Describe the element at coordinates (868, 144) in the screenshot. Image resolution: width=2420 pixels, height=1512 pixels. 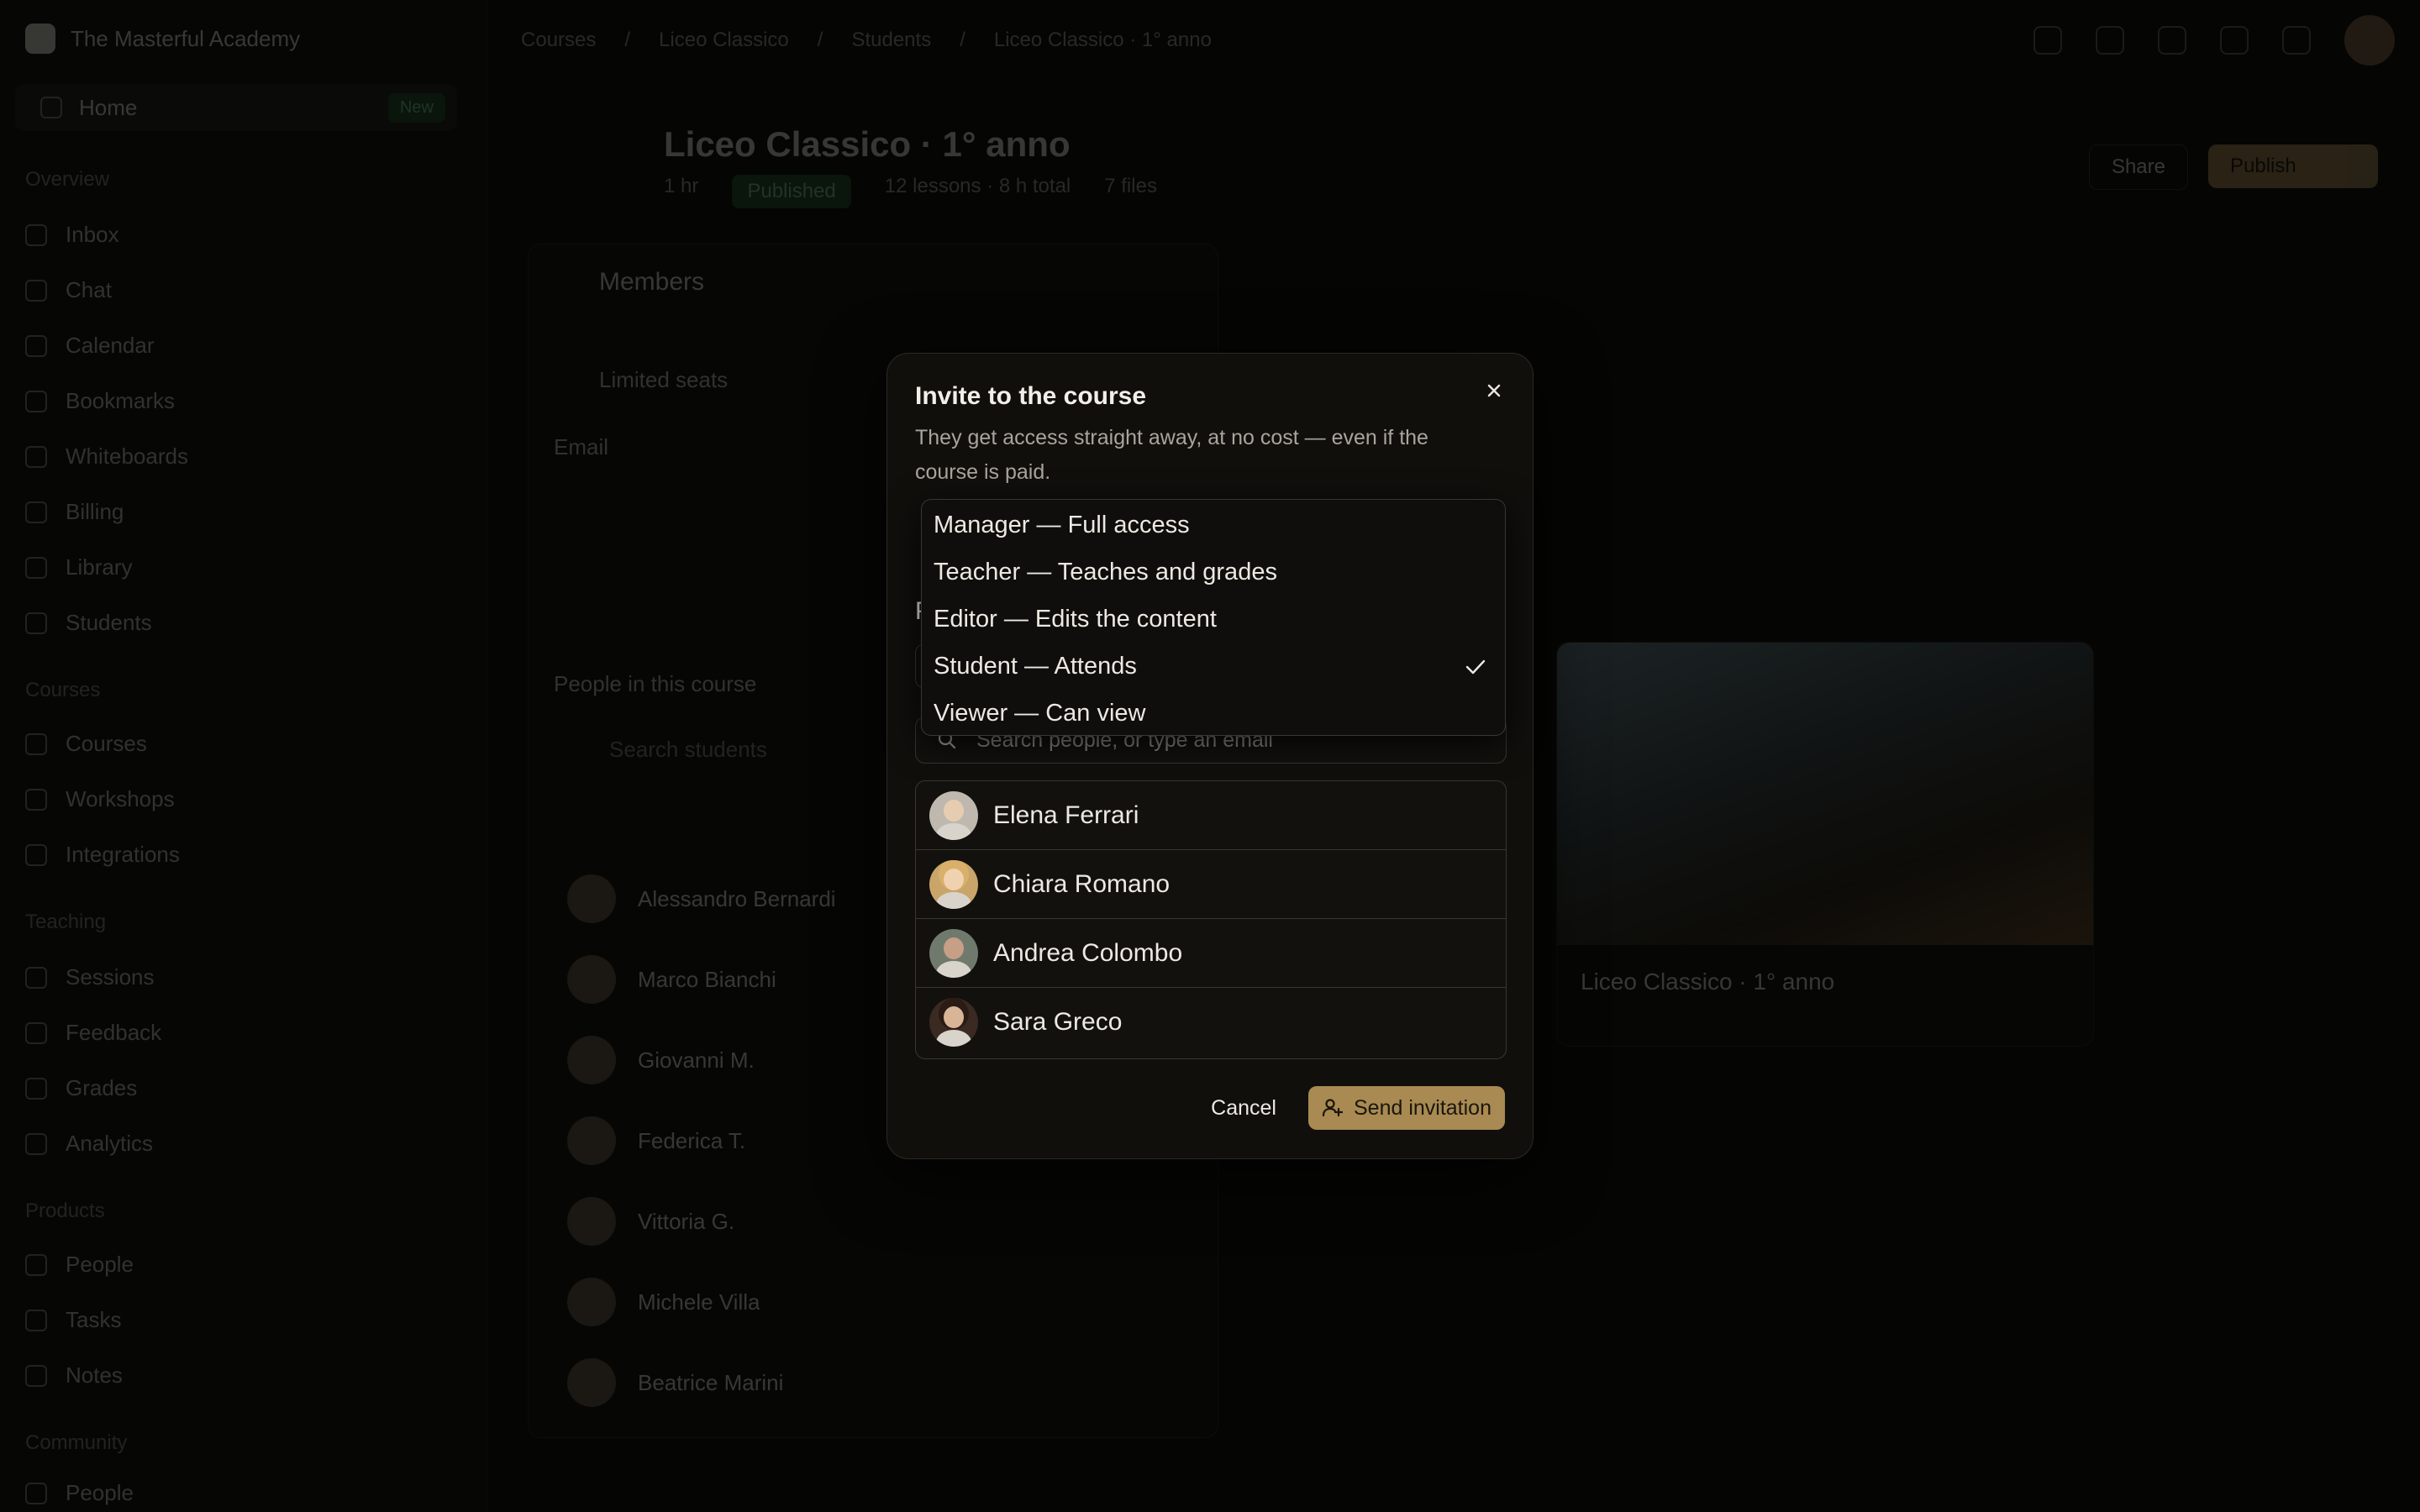
I see `page-title: Liceo Classico · 1° anno` at that location.